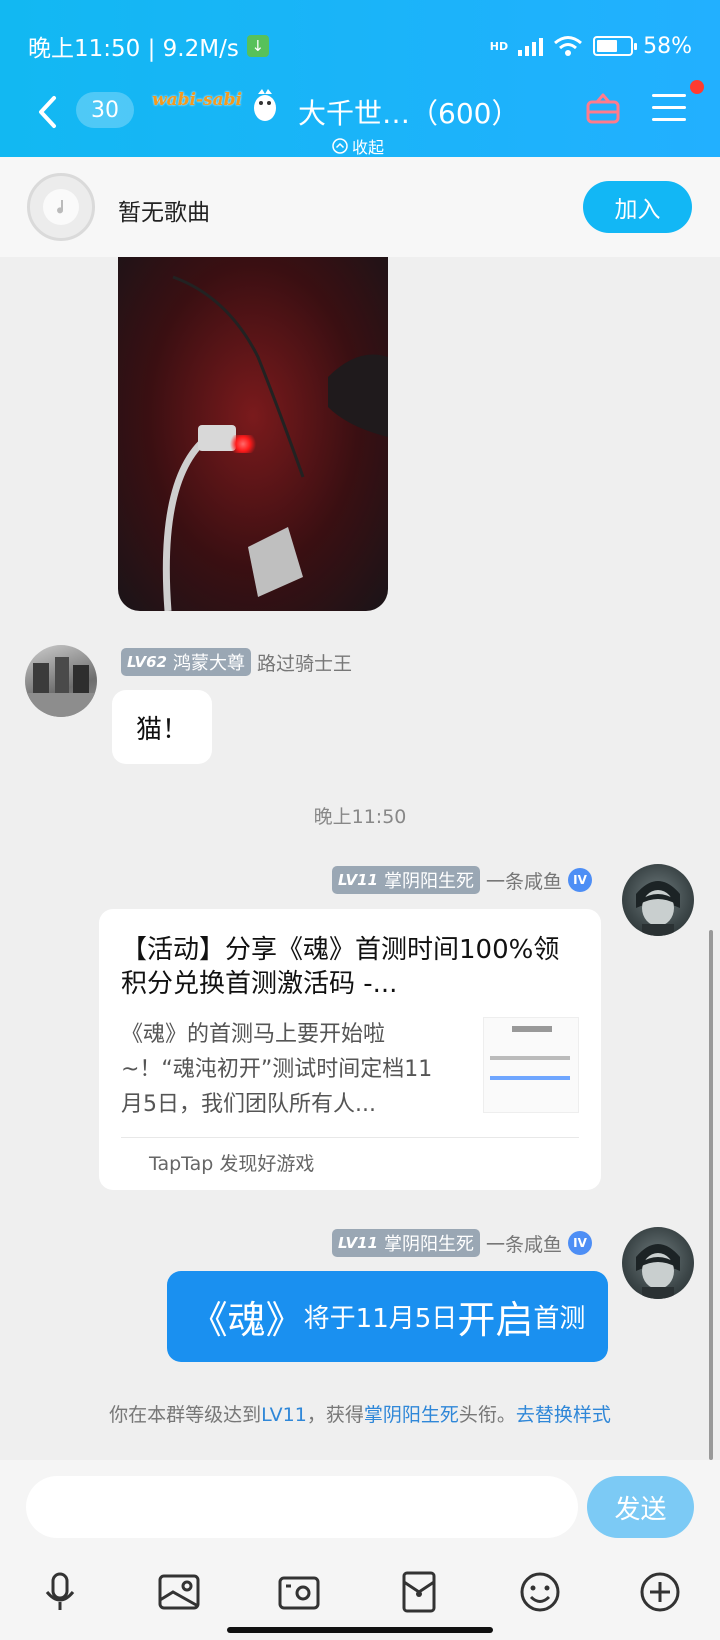 The height and width of the screenshot is (1640, 720). I want to click on rank-title: 鸿蒙大尊, so click(208, 663).